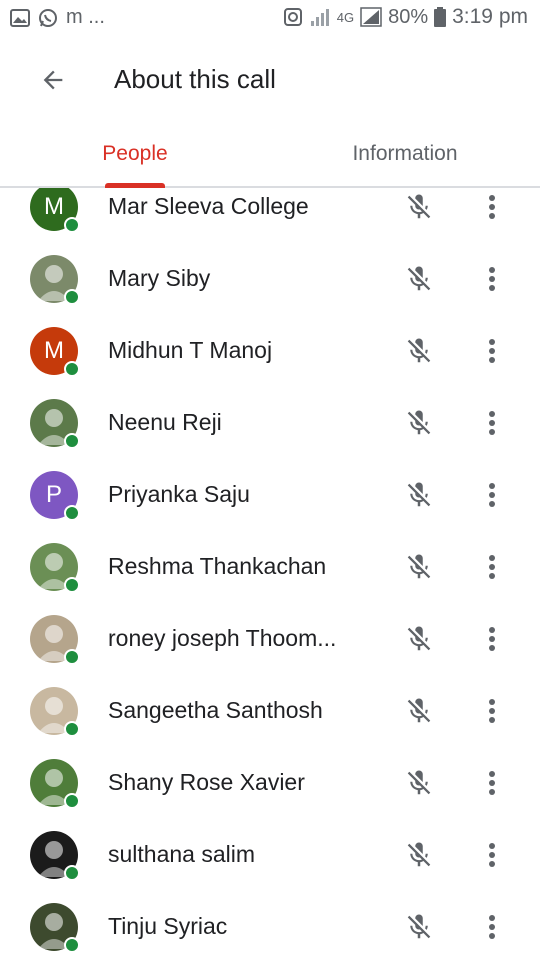 Image resolution: width=540 pixels, height=960 pixels. I want to click on tab-bar: People Information, so click(270, 155).